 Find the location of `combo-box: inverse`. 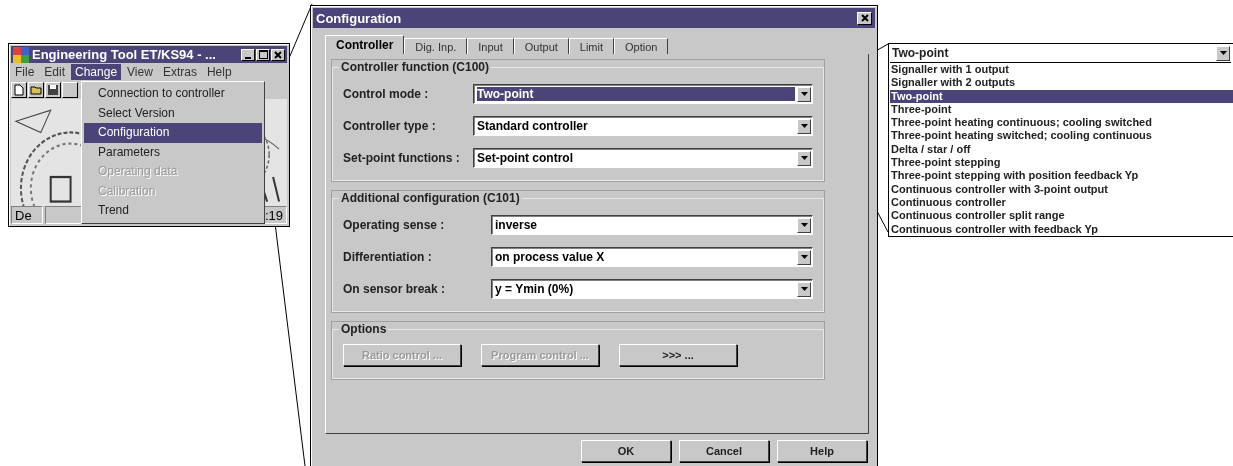

combo-box: inverse is located at coordinates (652, 225).